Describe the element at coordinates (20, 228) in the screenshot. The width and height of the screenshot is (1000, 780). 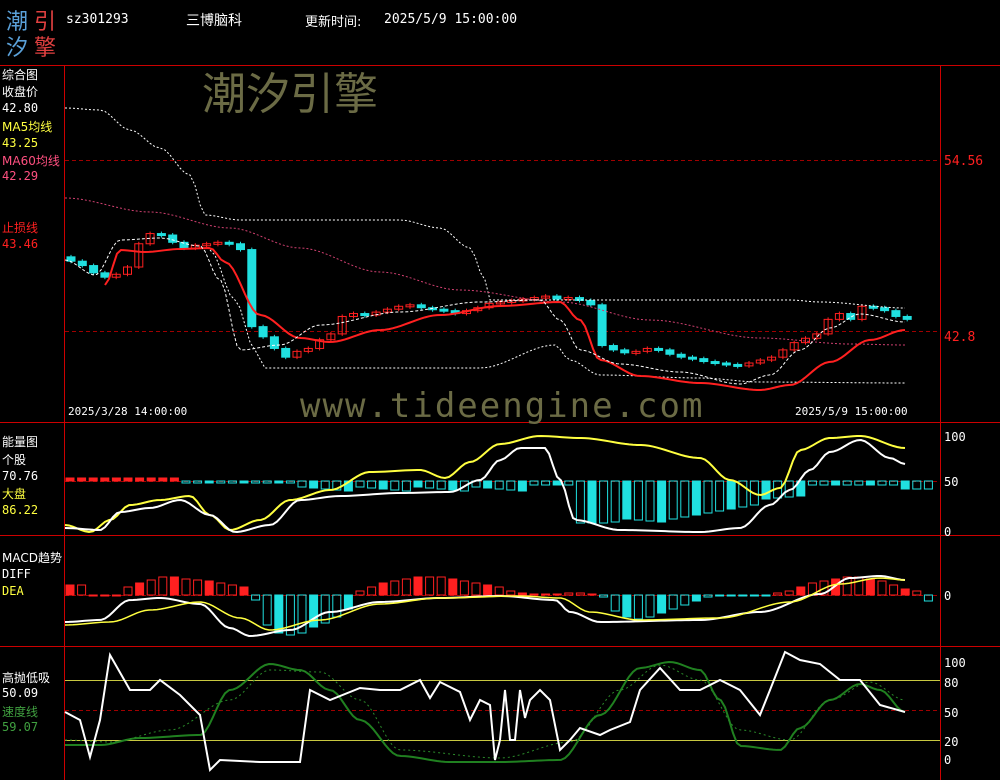
I see `stop-label: 止损线` at that location.